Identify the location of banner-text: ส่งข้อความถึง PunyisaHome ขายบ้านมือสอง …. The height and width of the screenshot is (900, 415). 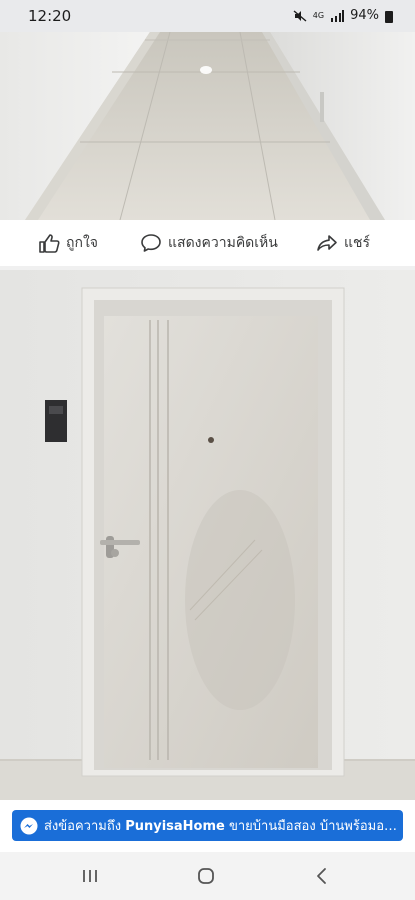
(223, 825).